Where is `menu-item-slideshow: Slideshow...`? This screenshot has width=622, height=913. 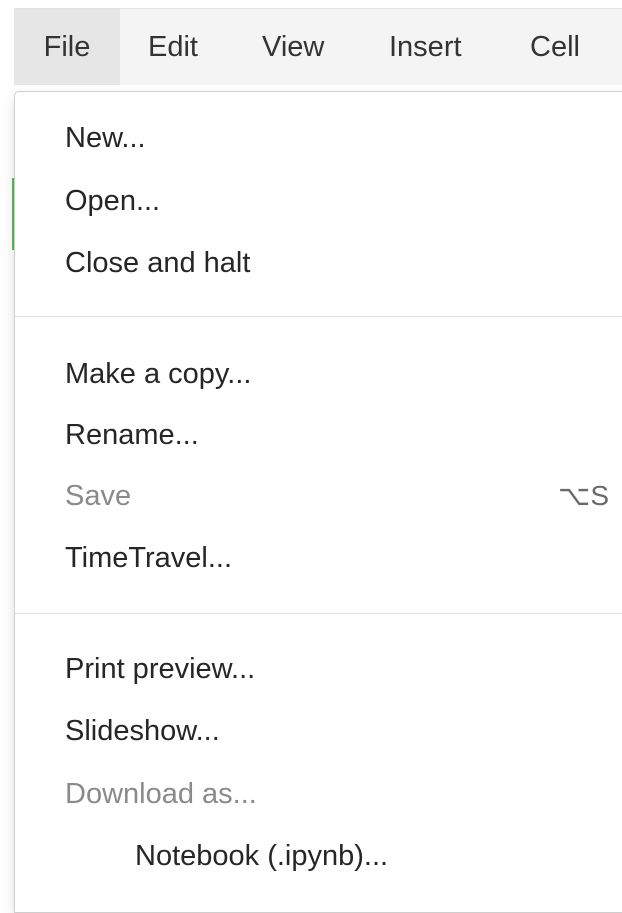
menu-item-slideshow: Slideshow... is located at coordinates (340, 731).